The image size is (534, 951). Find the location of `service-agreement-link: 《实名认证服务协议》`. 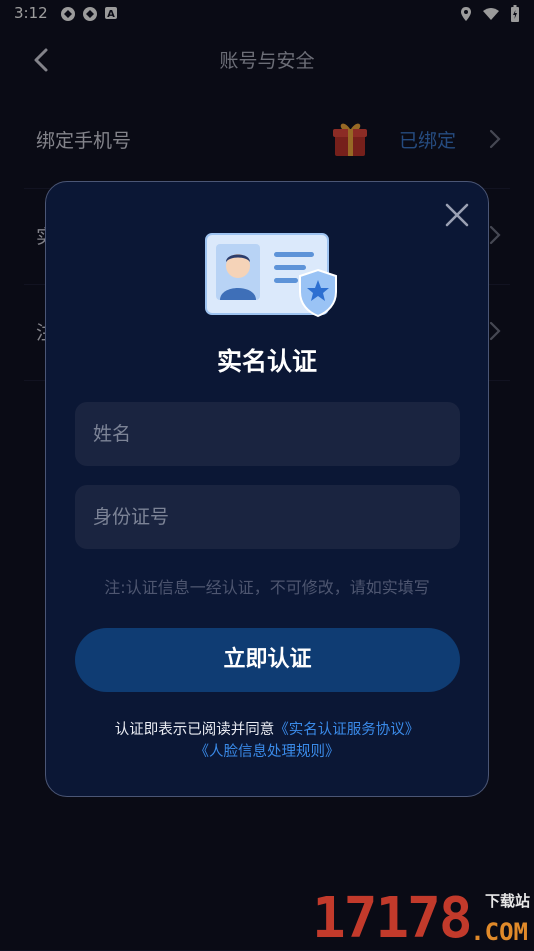

service-agreement-link: 《实名认证服务协议》 is located at coordinates (346, 730).